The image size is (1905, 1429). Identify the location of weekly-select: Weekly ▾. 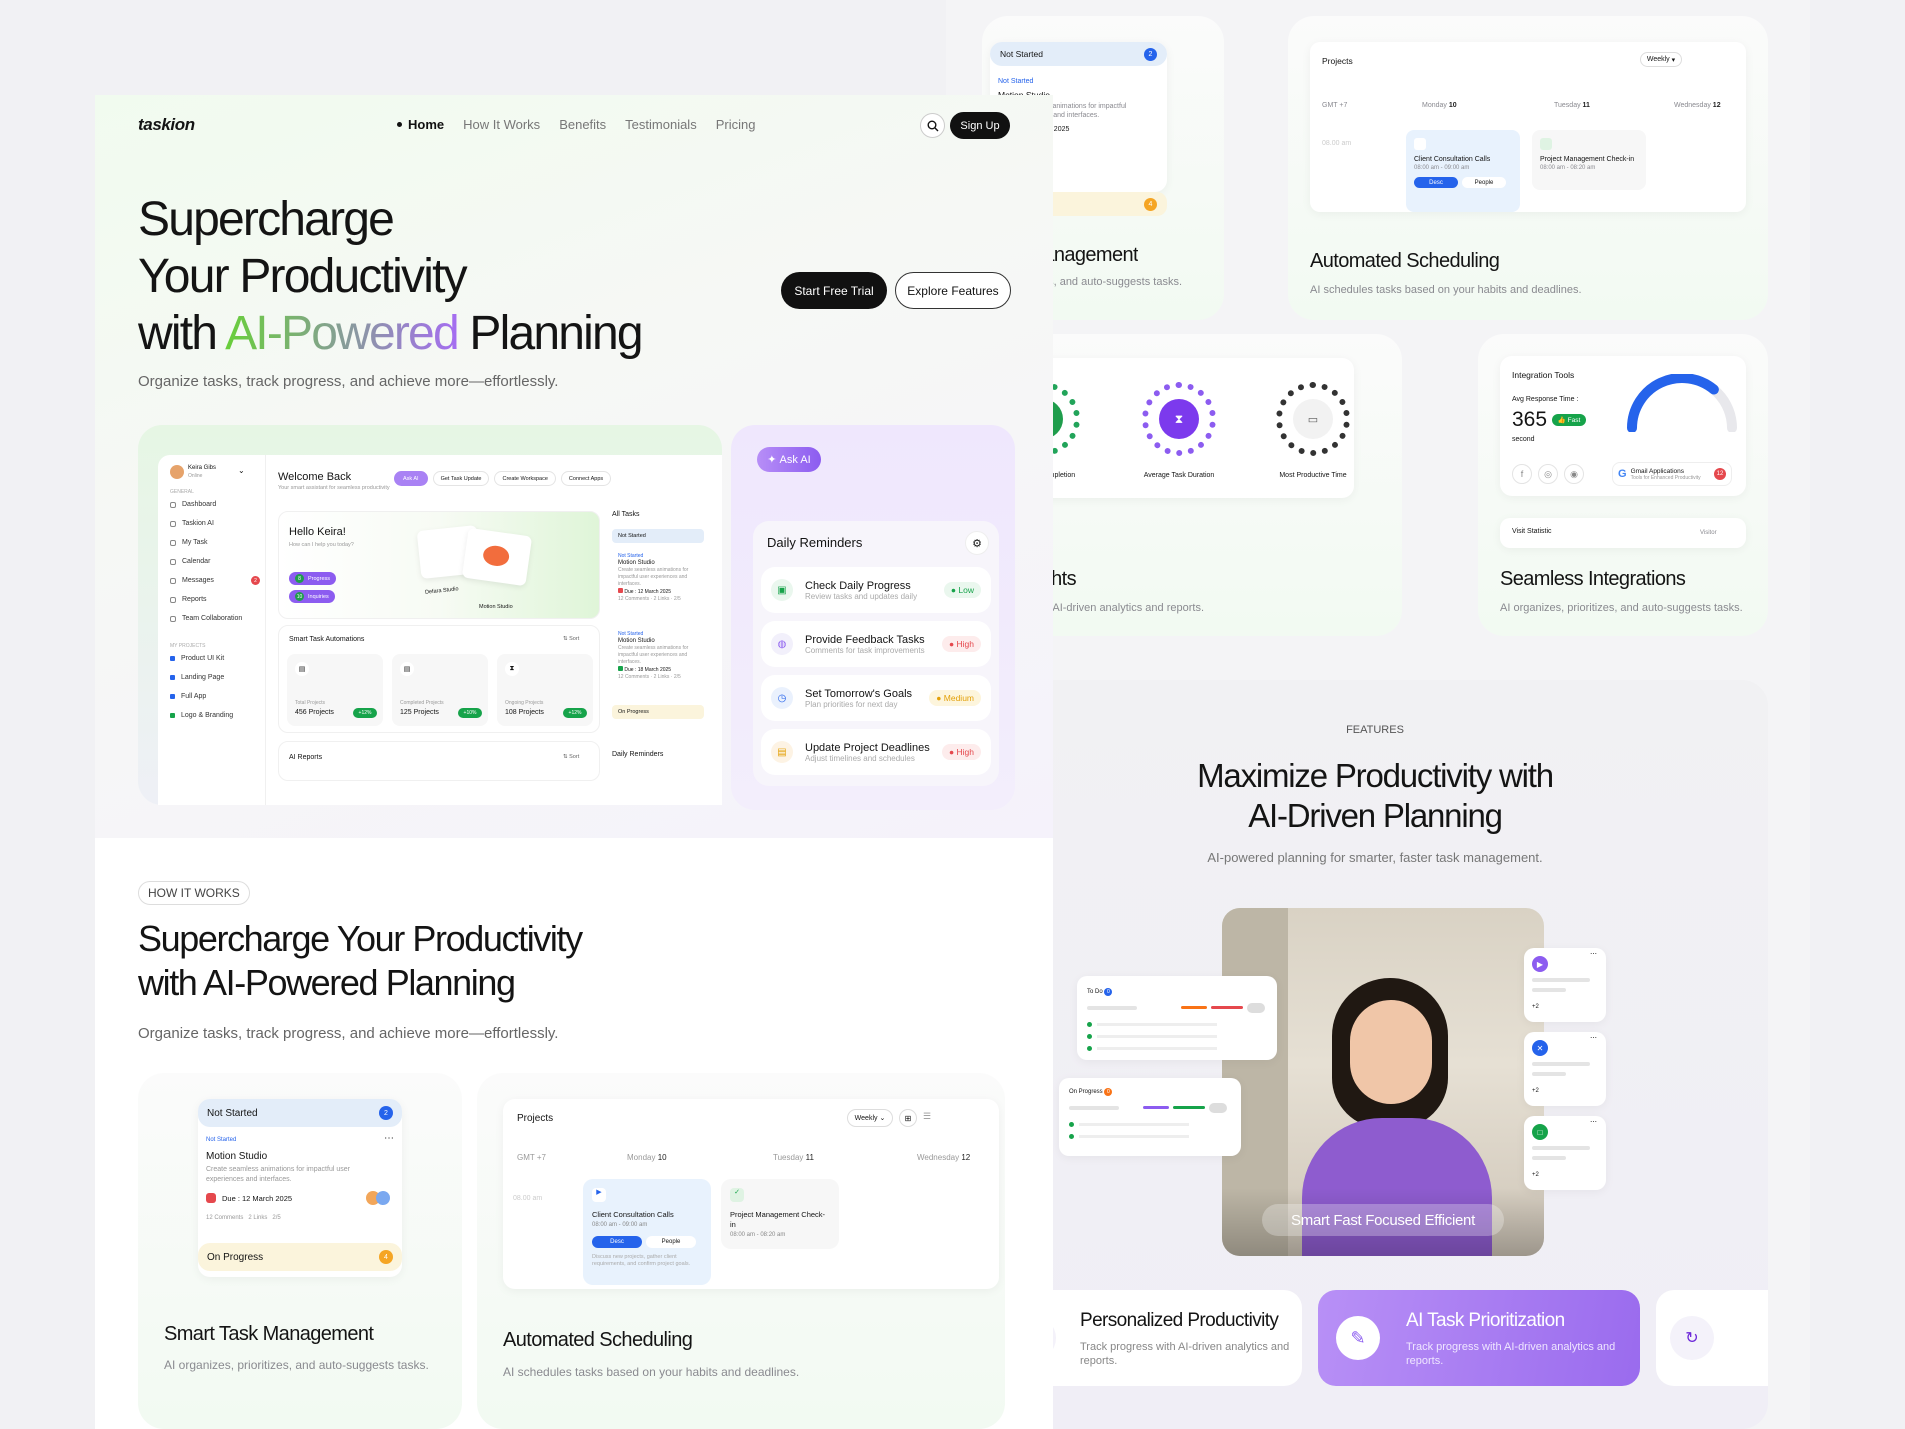
(1661, 59).